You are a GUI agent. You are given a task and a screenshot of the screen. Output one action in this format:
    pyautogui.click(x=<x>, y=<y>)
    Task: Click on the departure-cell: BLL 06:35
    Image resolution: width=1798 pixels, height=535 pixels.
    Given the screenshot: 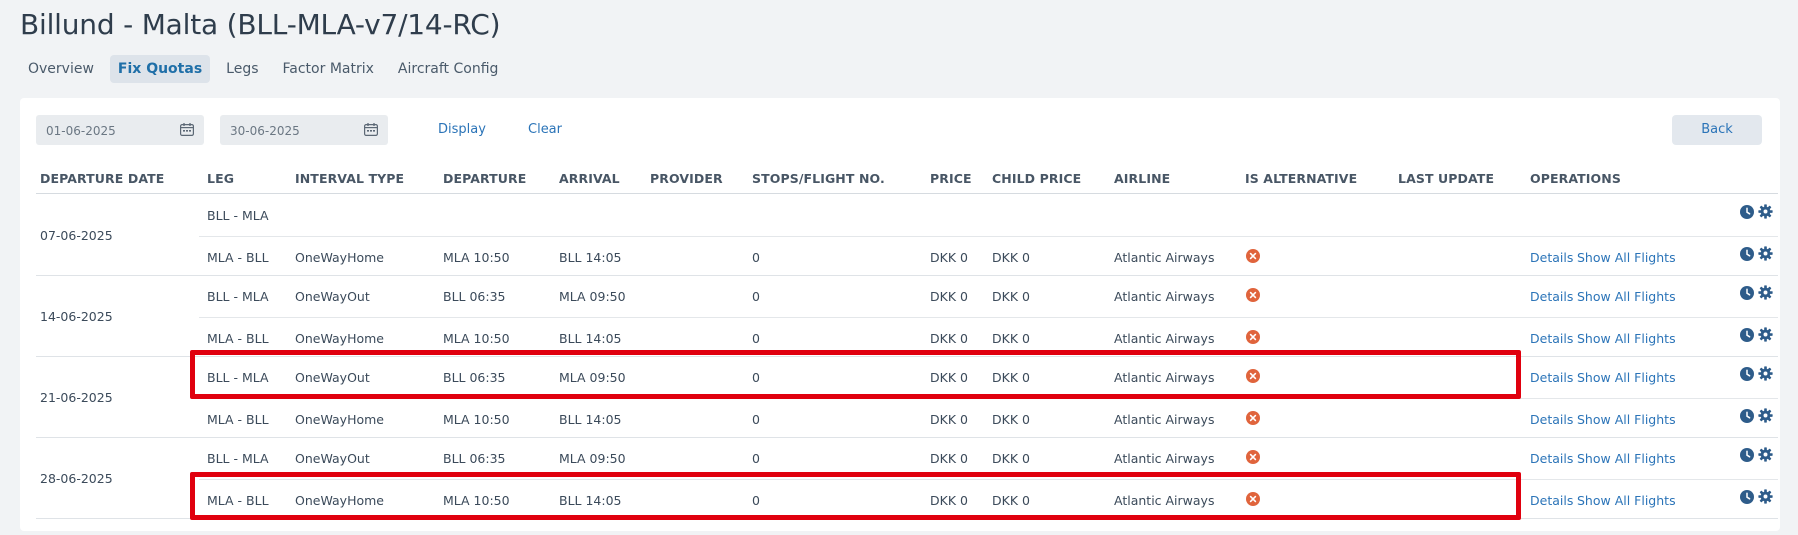 What is the action you would take?
    pyautogui.click(x=474, y=377)
    